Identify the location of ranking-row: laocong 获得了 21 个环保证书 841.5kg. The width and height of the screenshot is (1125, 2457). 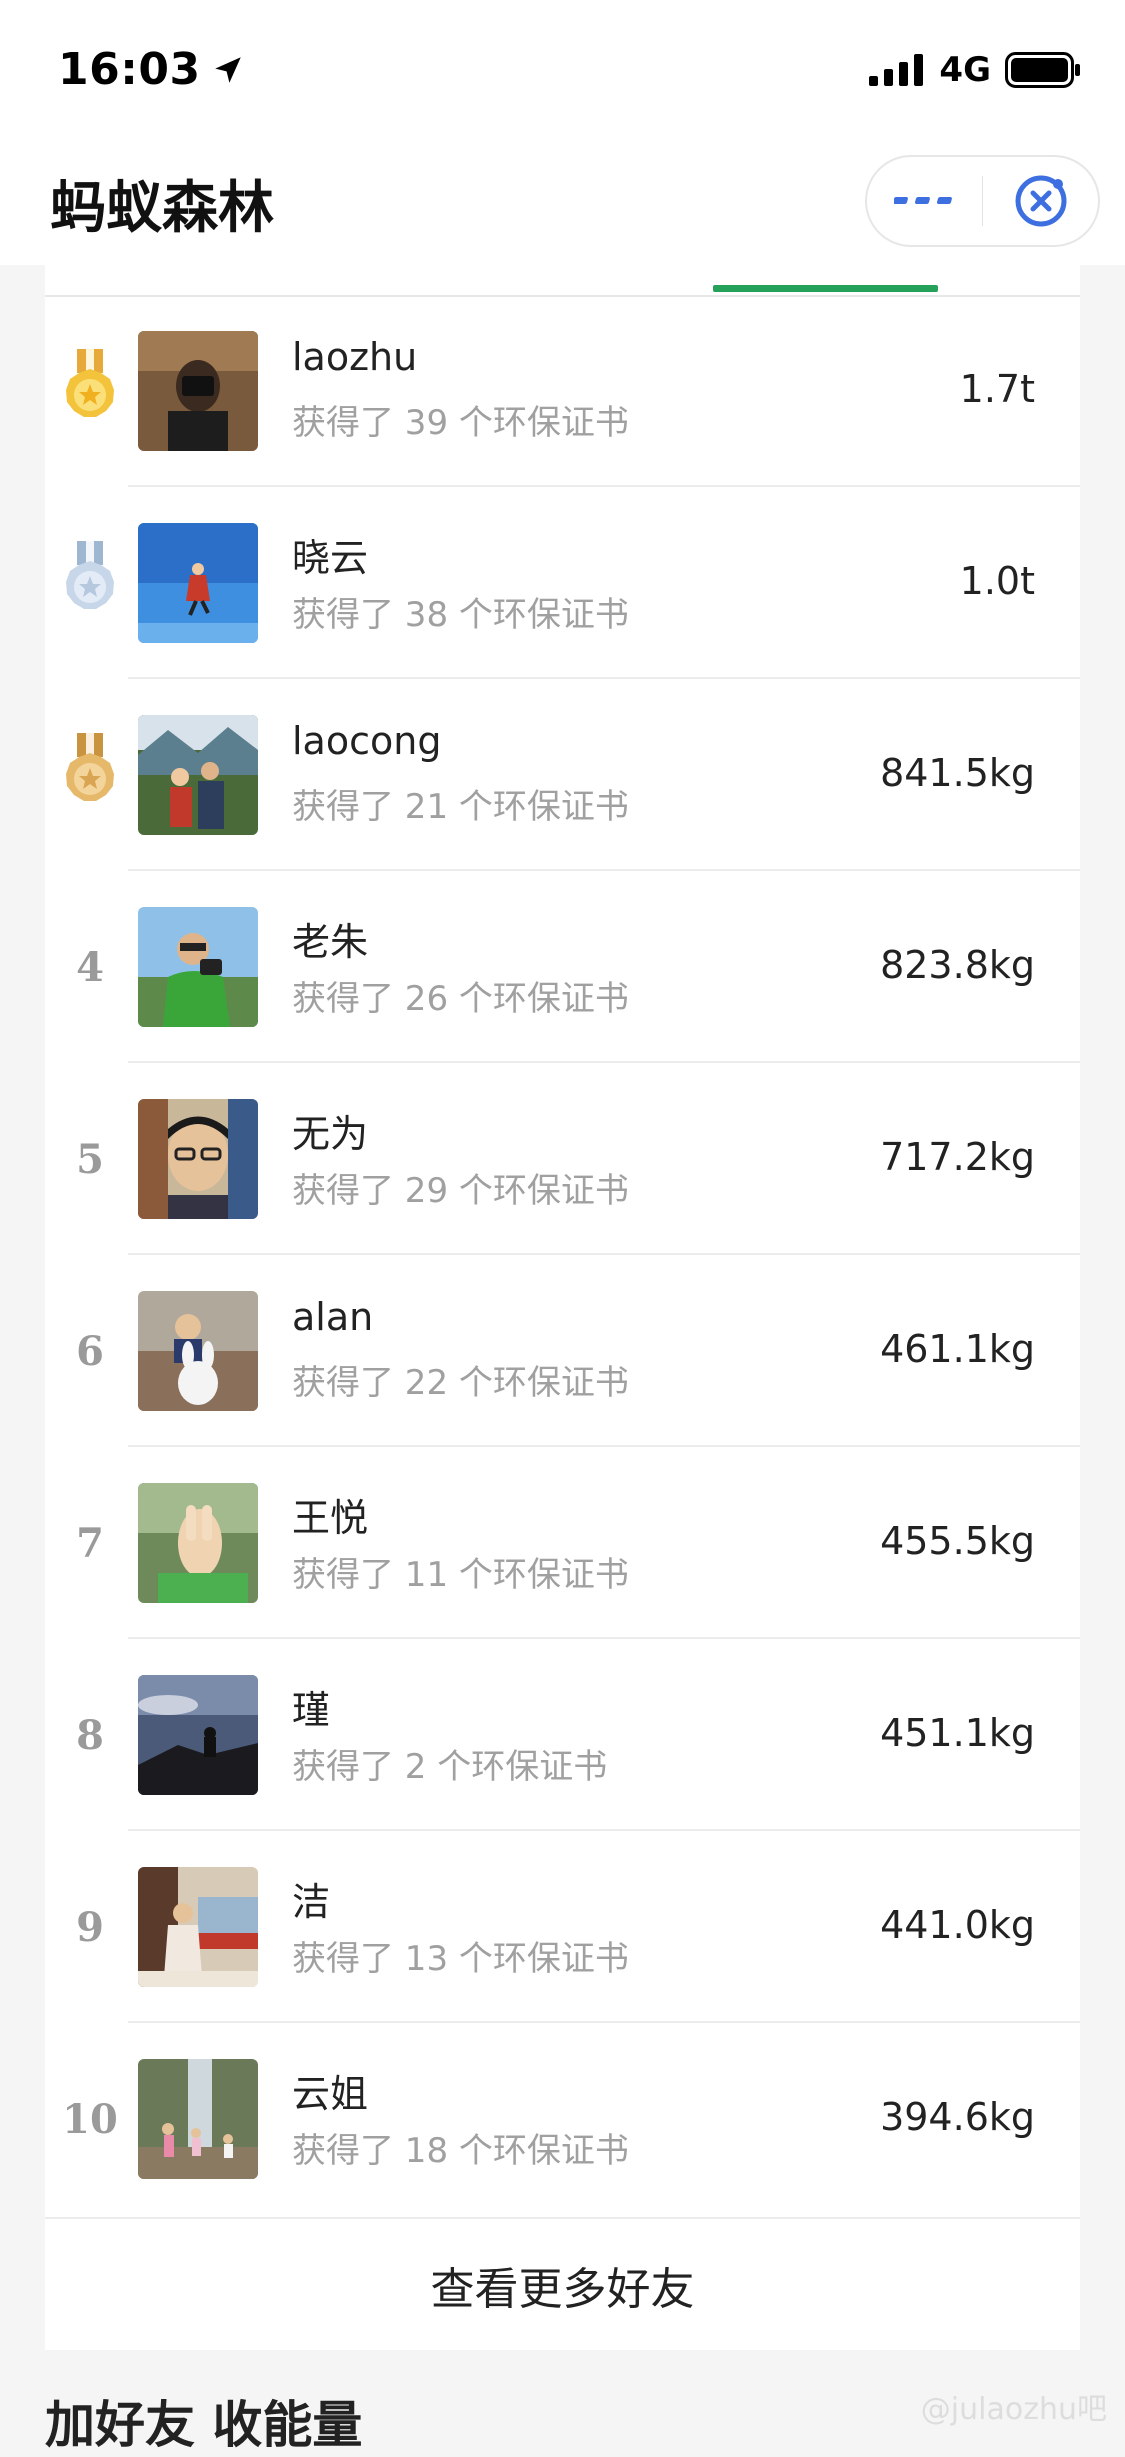
(562, 775).